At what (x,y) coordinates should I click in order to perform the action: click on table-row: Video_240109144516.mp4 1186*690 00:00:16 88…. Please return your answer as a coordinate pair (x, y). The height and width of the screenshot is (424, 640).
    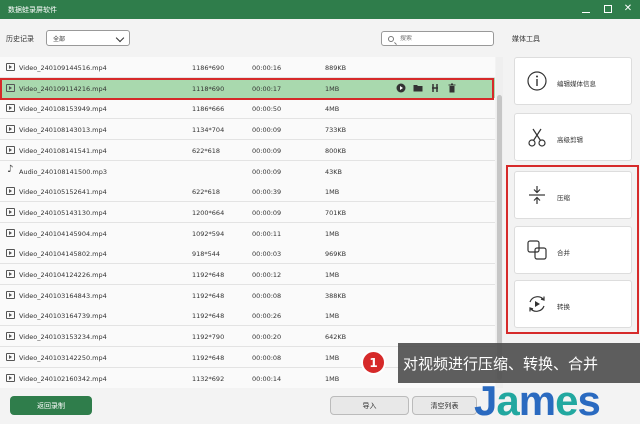
    Looking at the image, I should click on (247, 67).